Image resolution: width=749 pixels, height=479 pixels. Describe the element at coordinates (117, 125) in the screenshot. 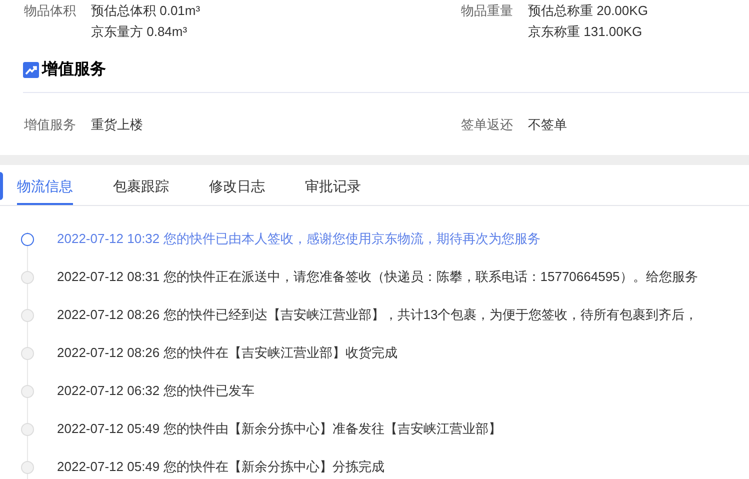

I see `field-value: 重货上楼` at that location.